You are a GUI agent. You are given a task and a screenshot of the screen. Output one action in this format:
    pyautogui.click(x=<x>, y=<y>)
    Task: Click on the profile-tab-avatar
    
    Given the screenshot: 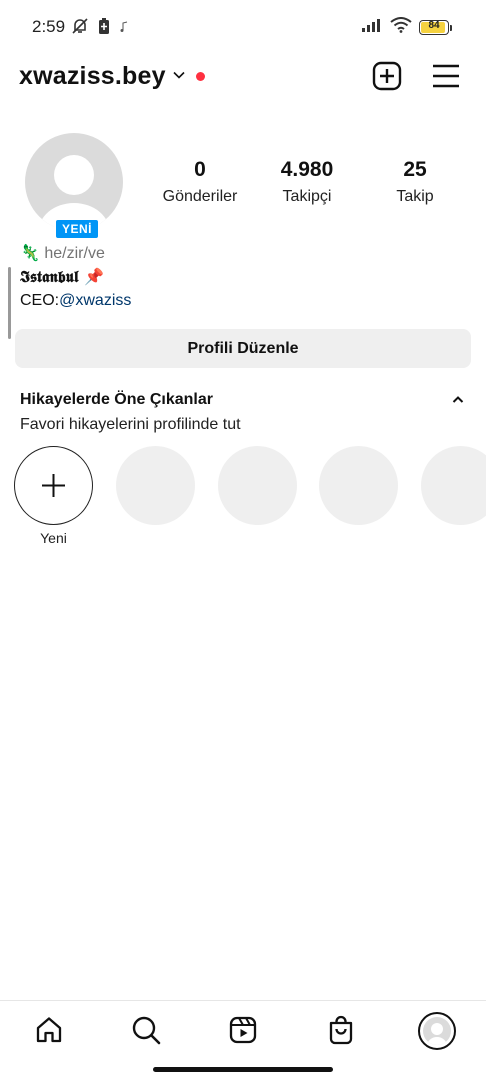 What is the action you would take?
    pyautogui.click(x=437, y=1031)
    